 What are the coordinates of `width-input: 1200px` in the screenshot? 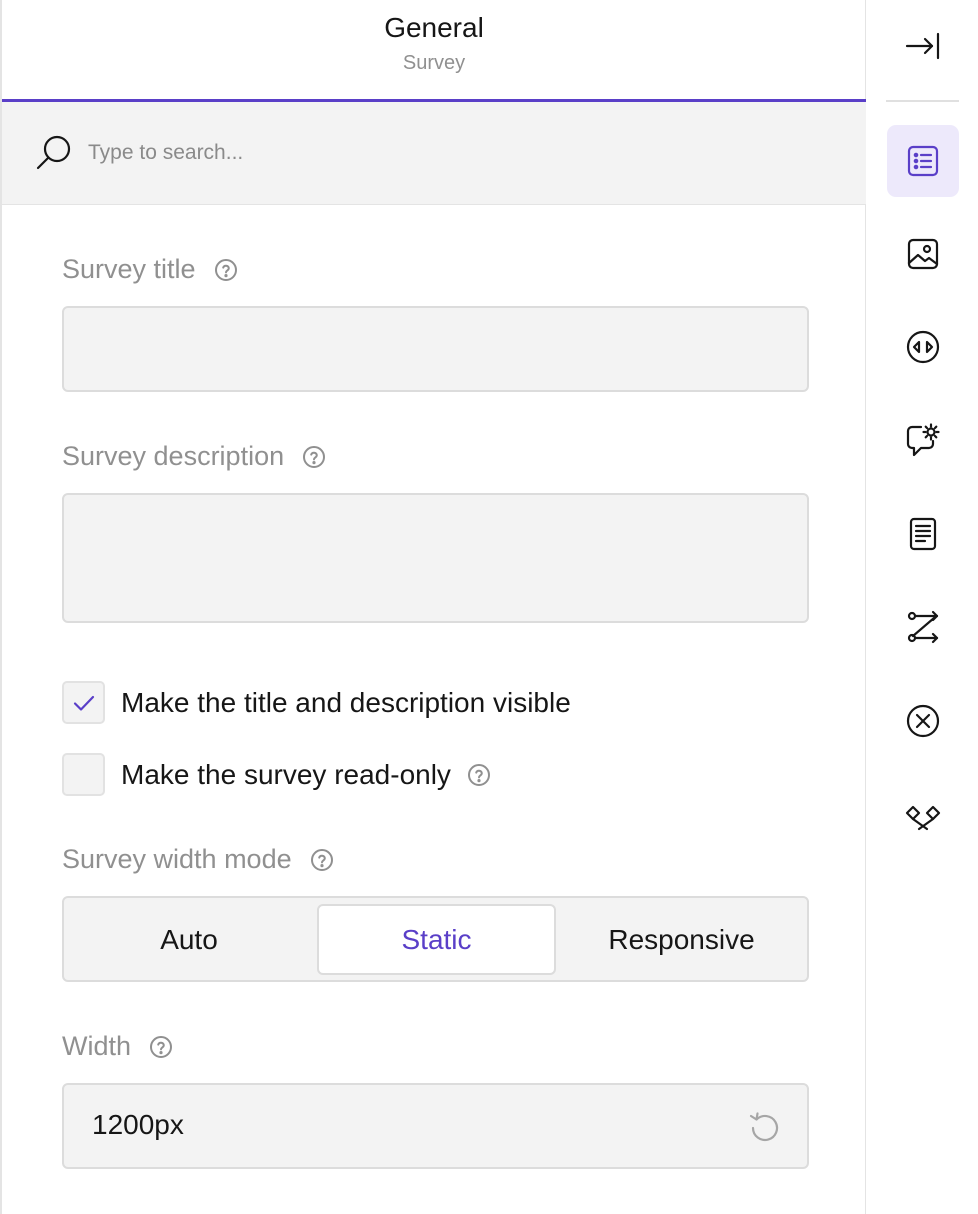 It's located at (435, 1126).